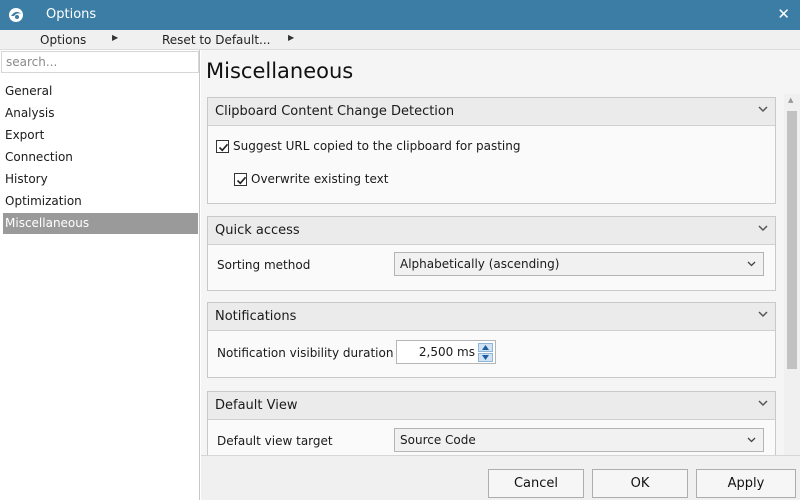 This screenshot has width=800, height=500. What do you see at coordinates (100, 113) in the screenshot?
I see `sidebar-item-analysis: Analysis` at bounding box center [100, 113].